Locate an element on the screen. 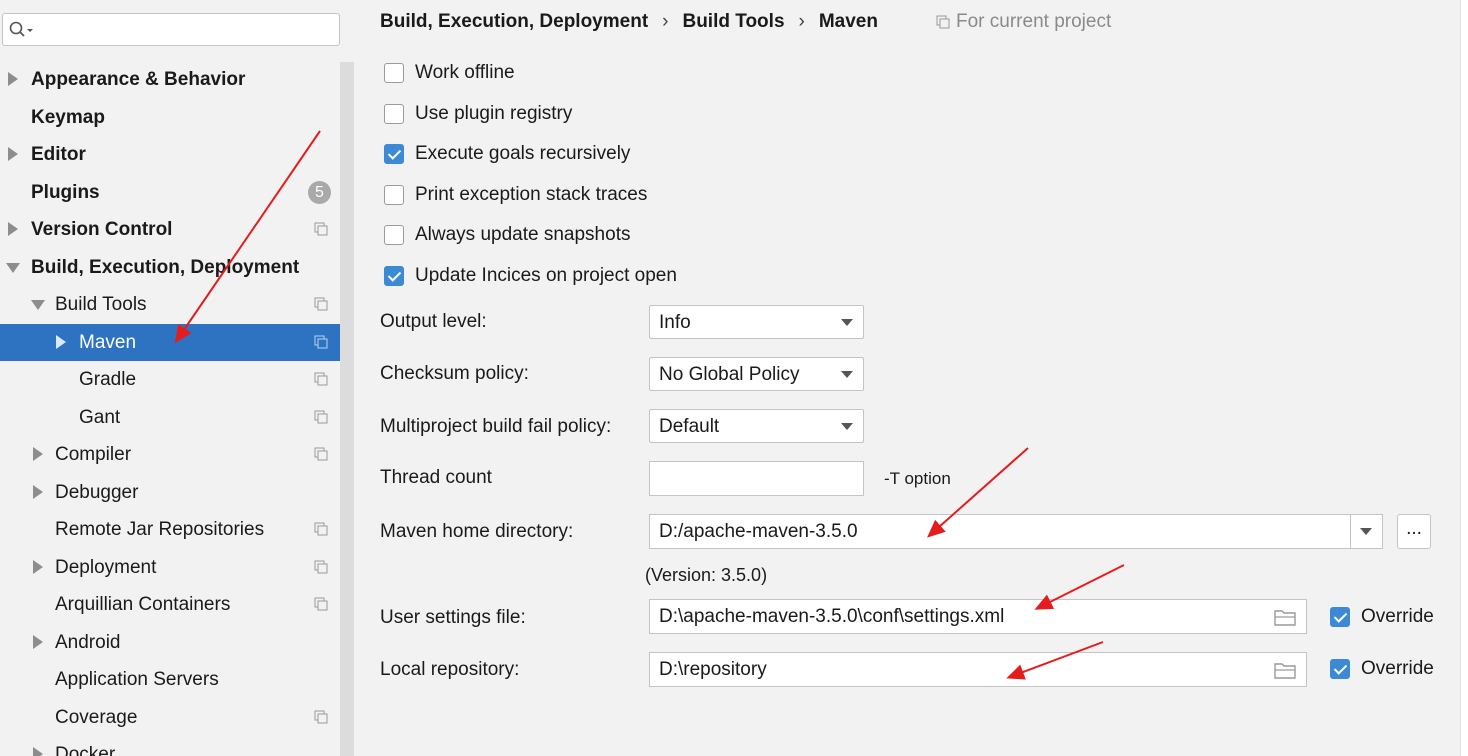 Image resolution: width=1468 pixels, height=756 pixels. checkbox-label: Always update snapshots is located at coordinates (523, 234).